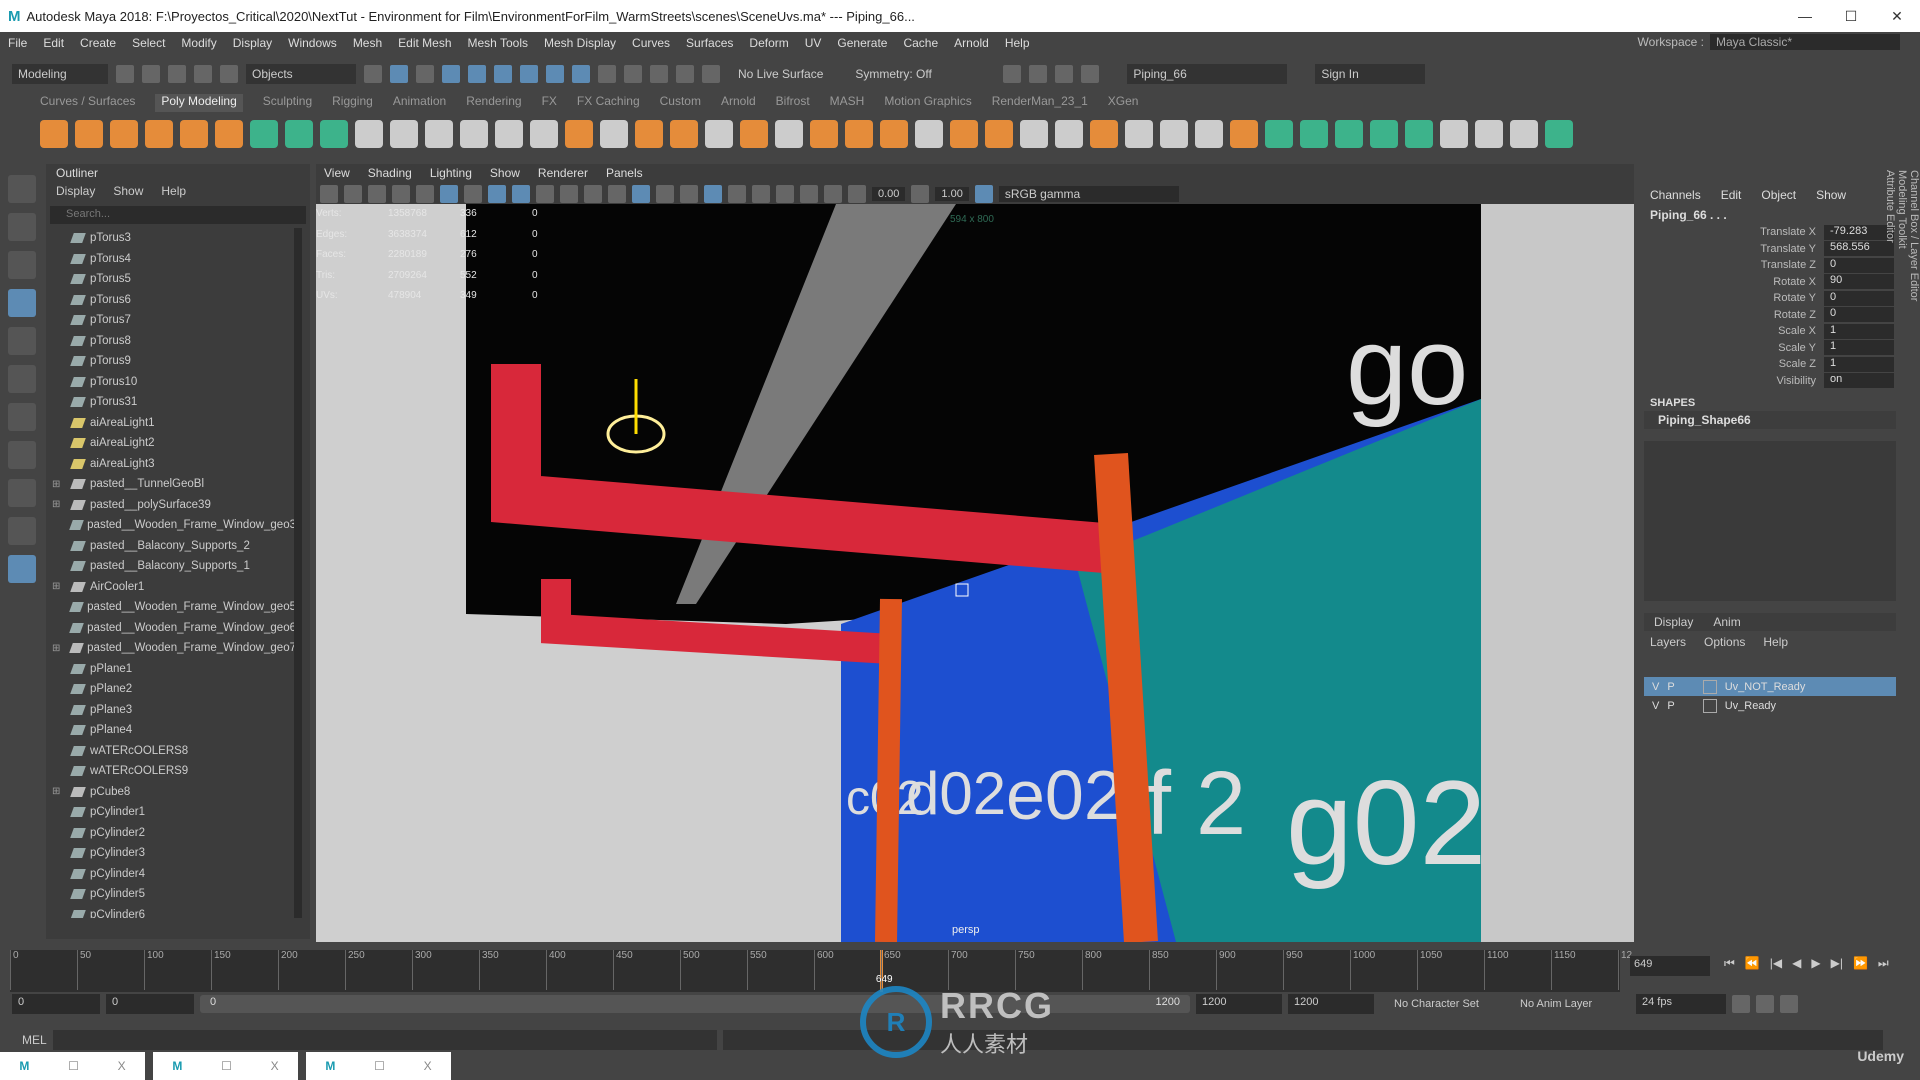 This screenshot has width=1920, height=1080. I want to click on live-surface-label: No Live Surface, so click(780, 74).